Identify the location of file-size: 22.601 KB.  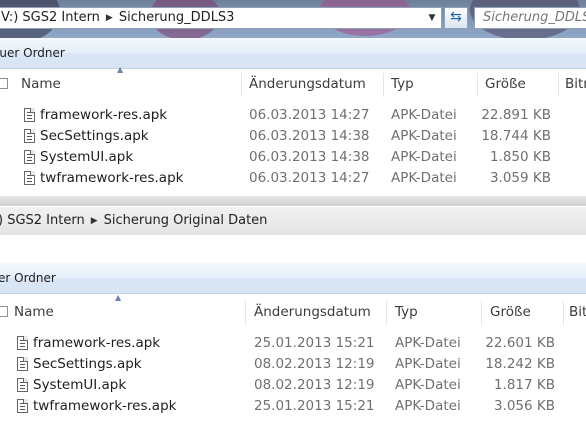
(520, 343).